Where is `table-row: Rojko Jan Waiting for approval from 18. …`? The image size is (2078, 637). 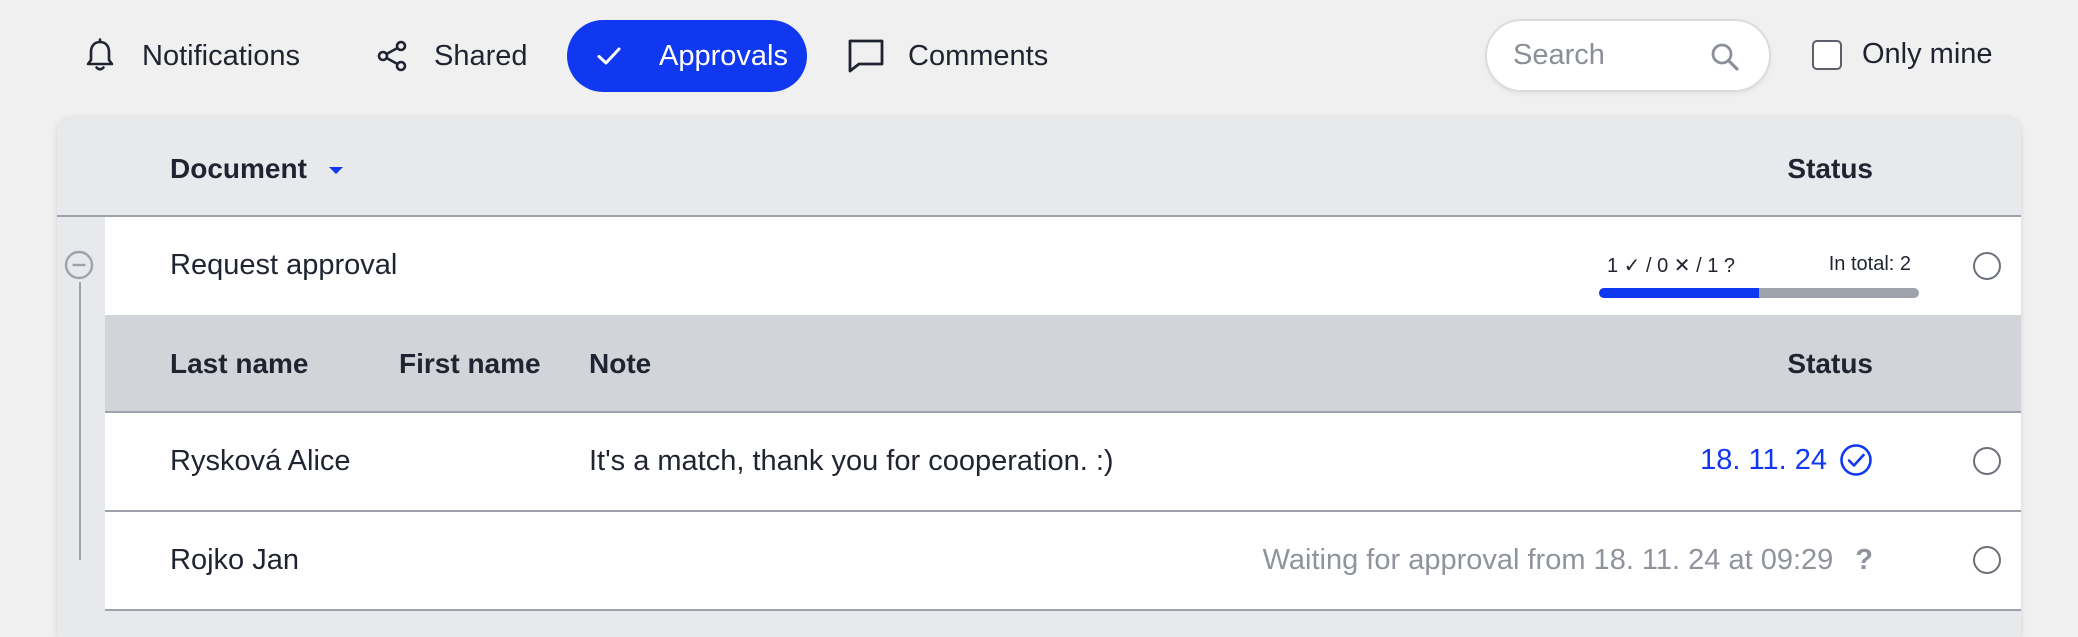 table-row: Rojko Jan Waiting for approval from 18. … is located at coordinates (1063, 561).